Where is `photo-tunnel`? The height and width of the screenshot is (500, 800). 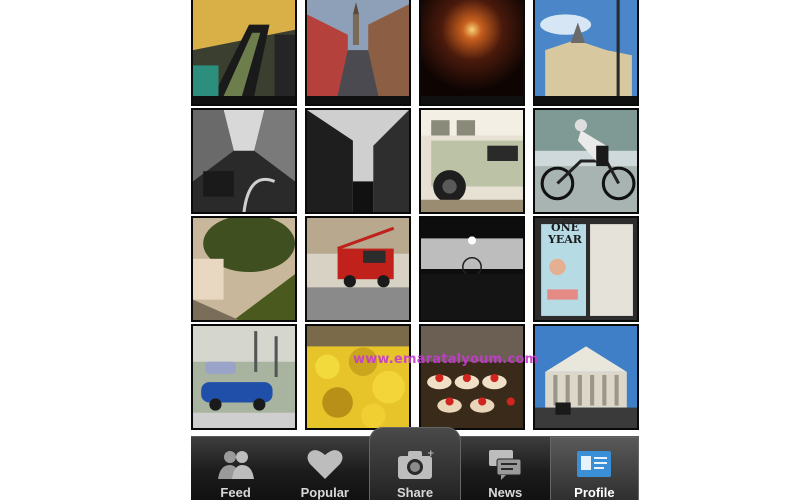
photo-tunnel is located at coordinates (472, 53).